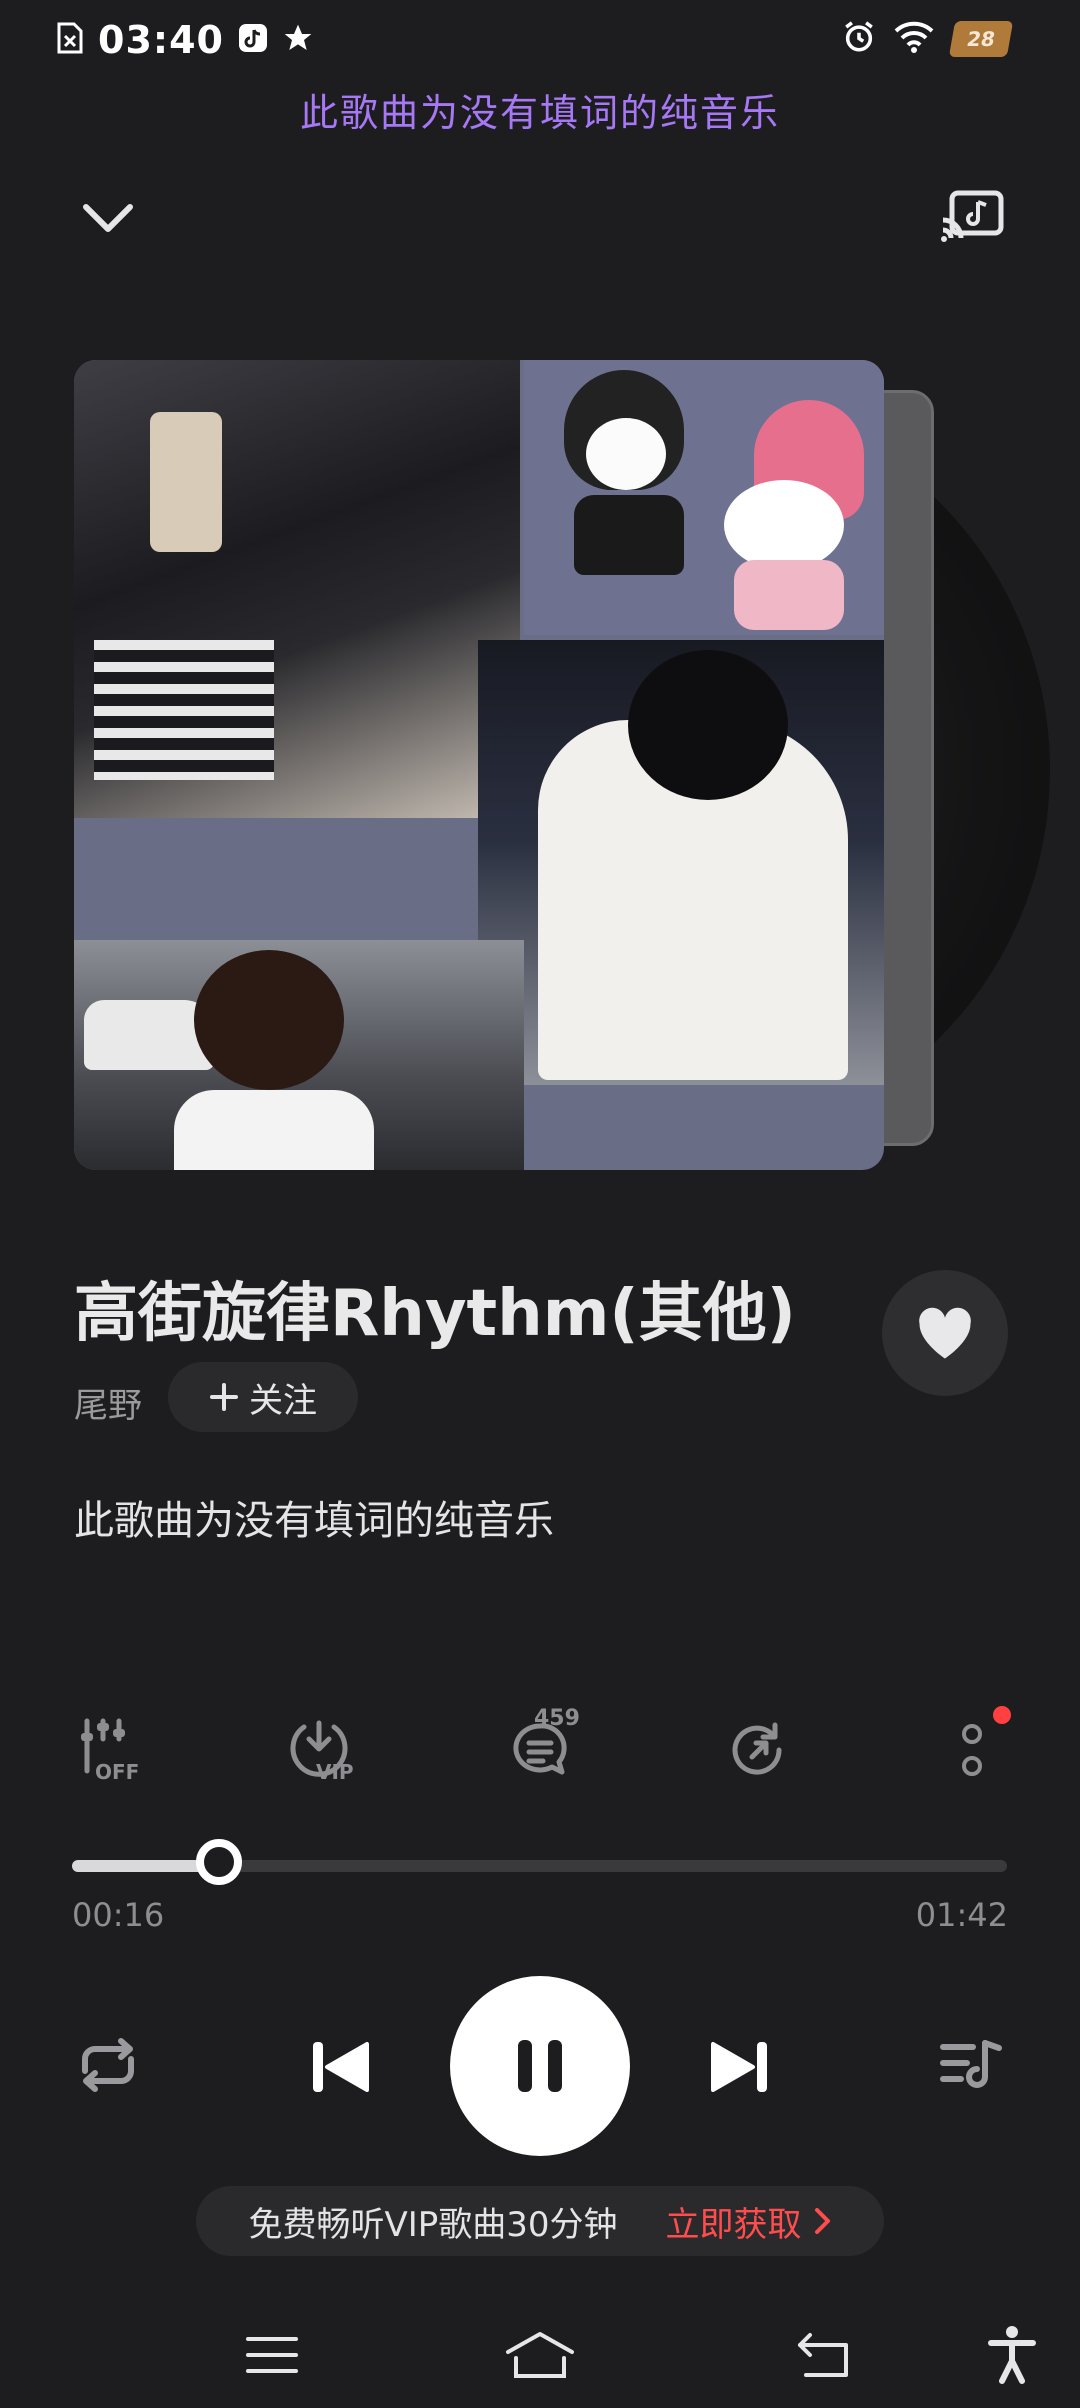 The image size is (1080, 2408). What do you see at coordinates (433, 2224) in the screenshot?
I see `vip-promo-text: 免费畅听VIP歌曲30分钟` at bounding box center [433, 2224].